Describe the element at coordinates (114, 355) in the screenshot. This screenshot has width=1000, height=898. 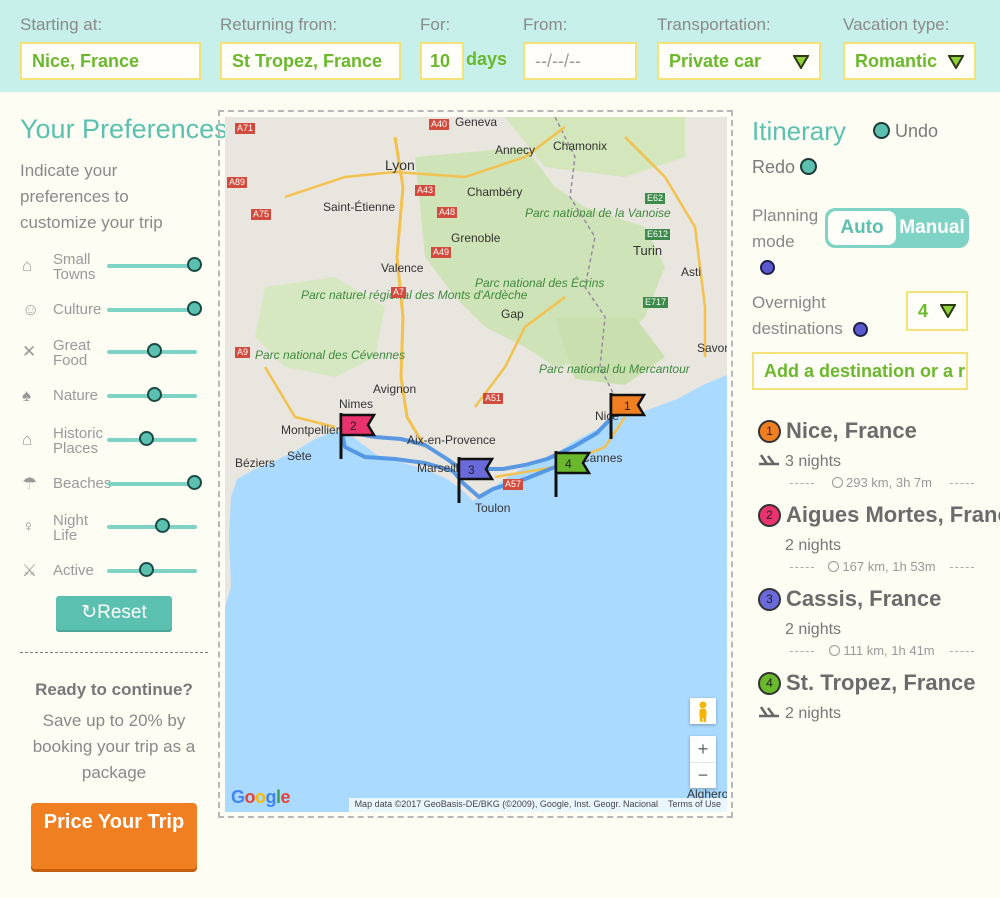
I see `preference-row: ✕ Great Food` at that location.